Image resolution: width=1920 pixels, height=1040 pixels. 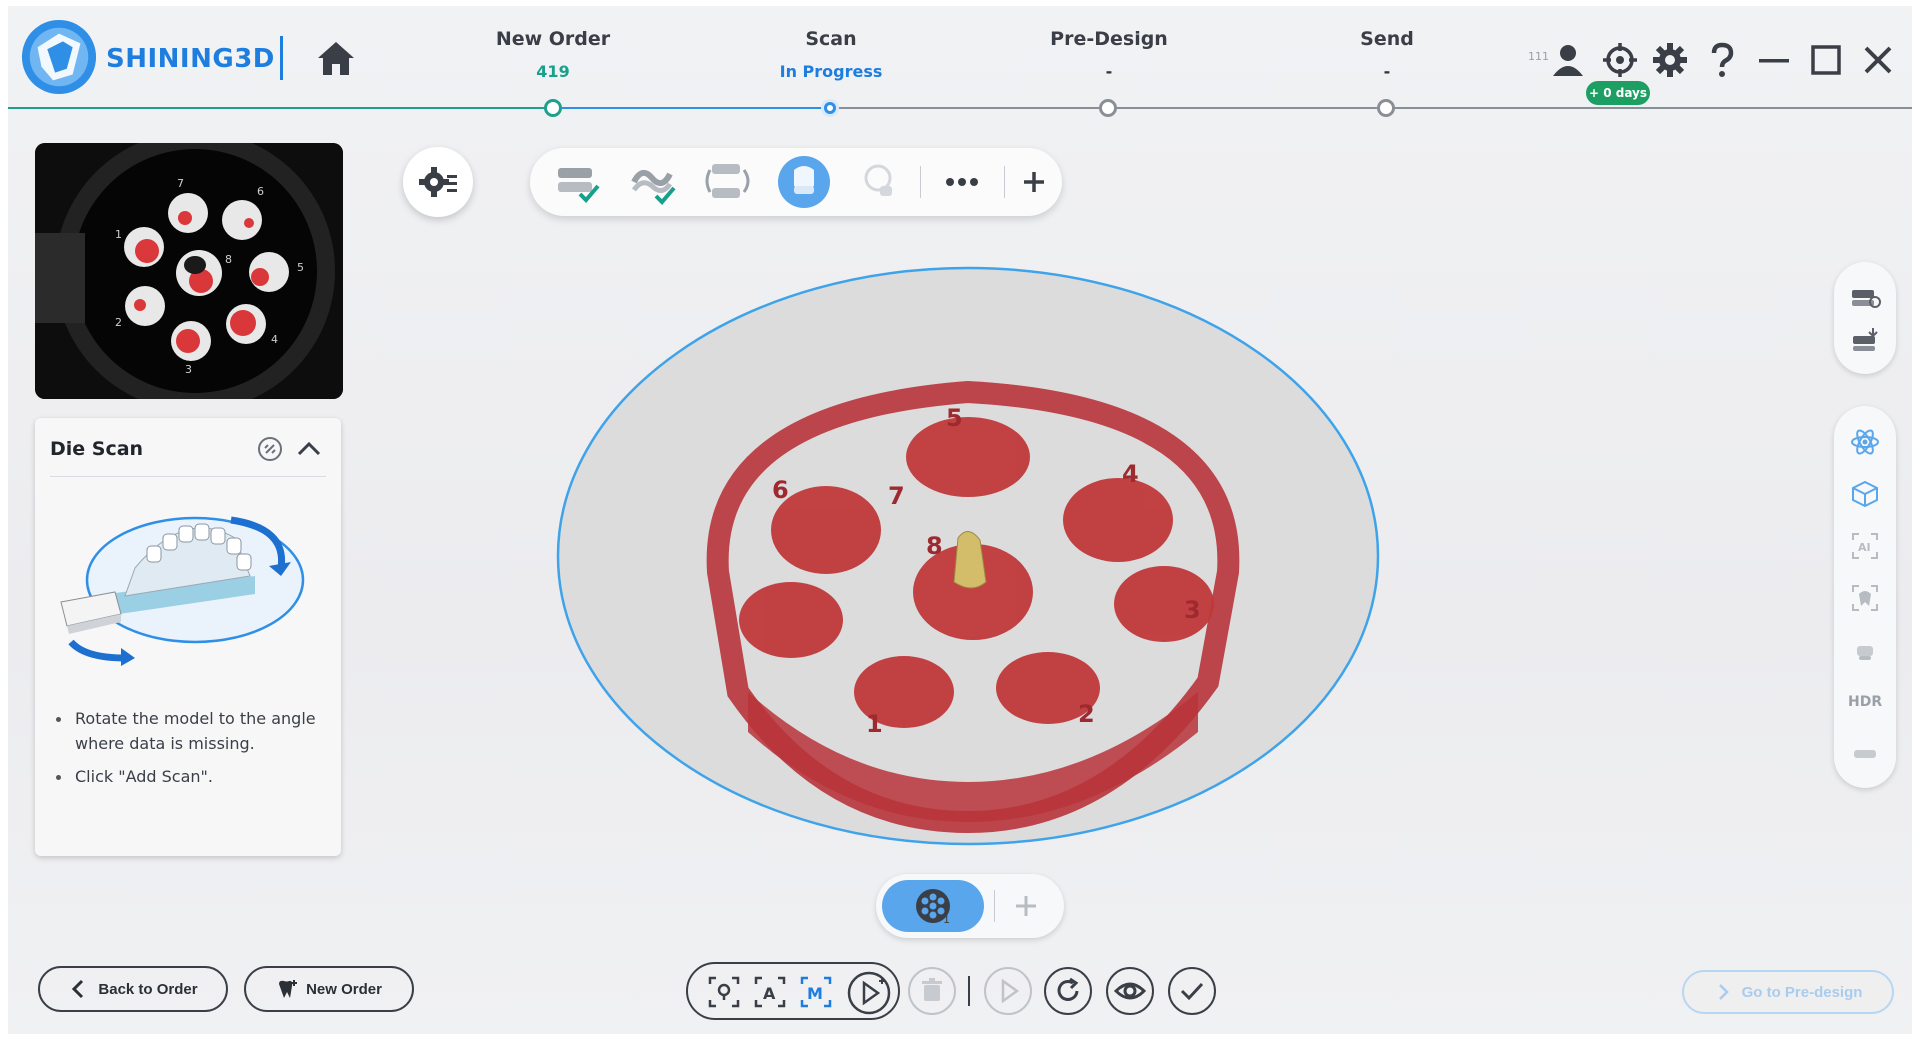 I want to click on scan-segment-1: 1, so click(x=933, y=906).